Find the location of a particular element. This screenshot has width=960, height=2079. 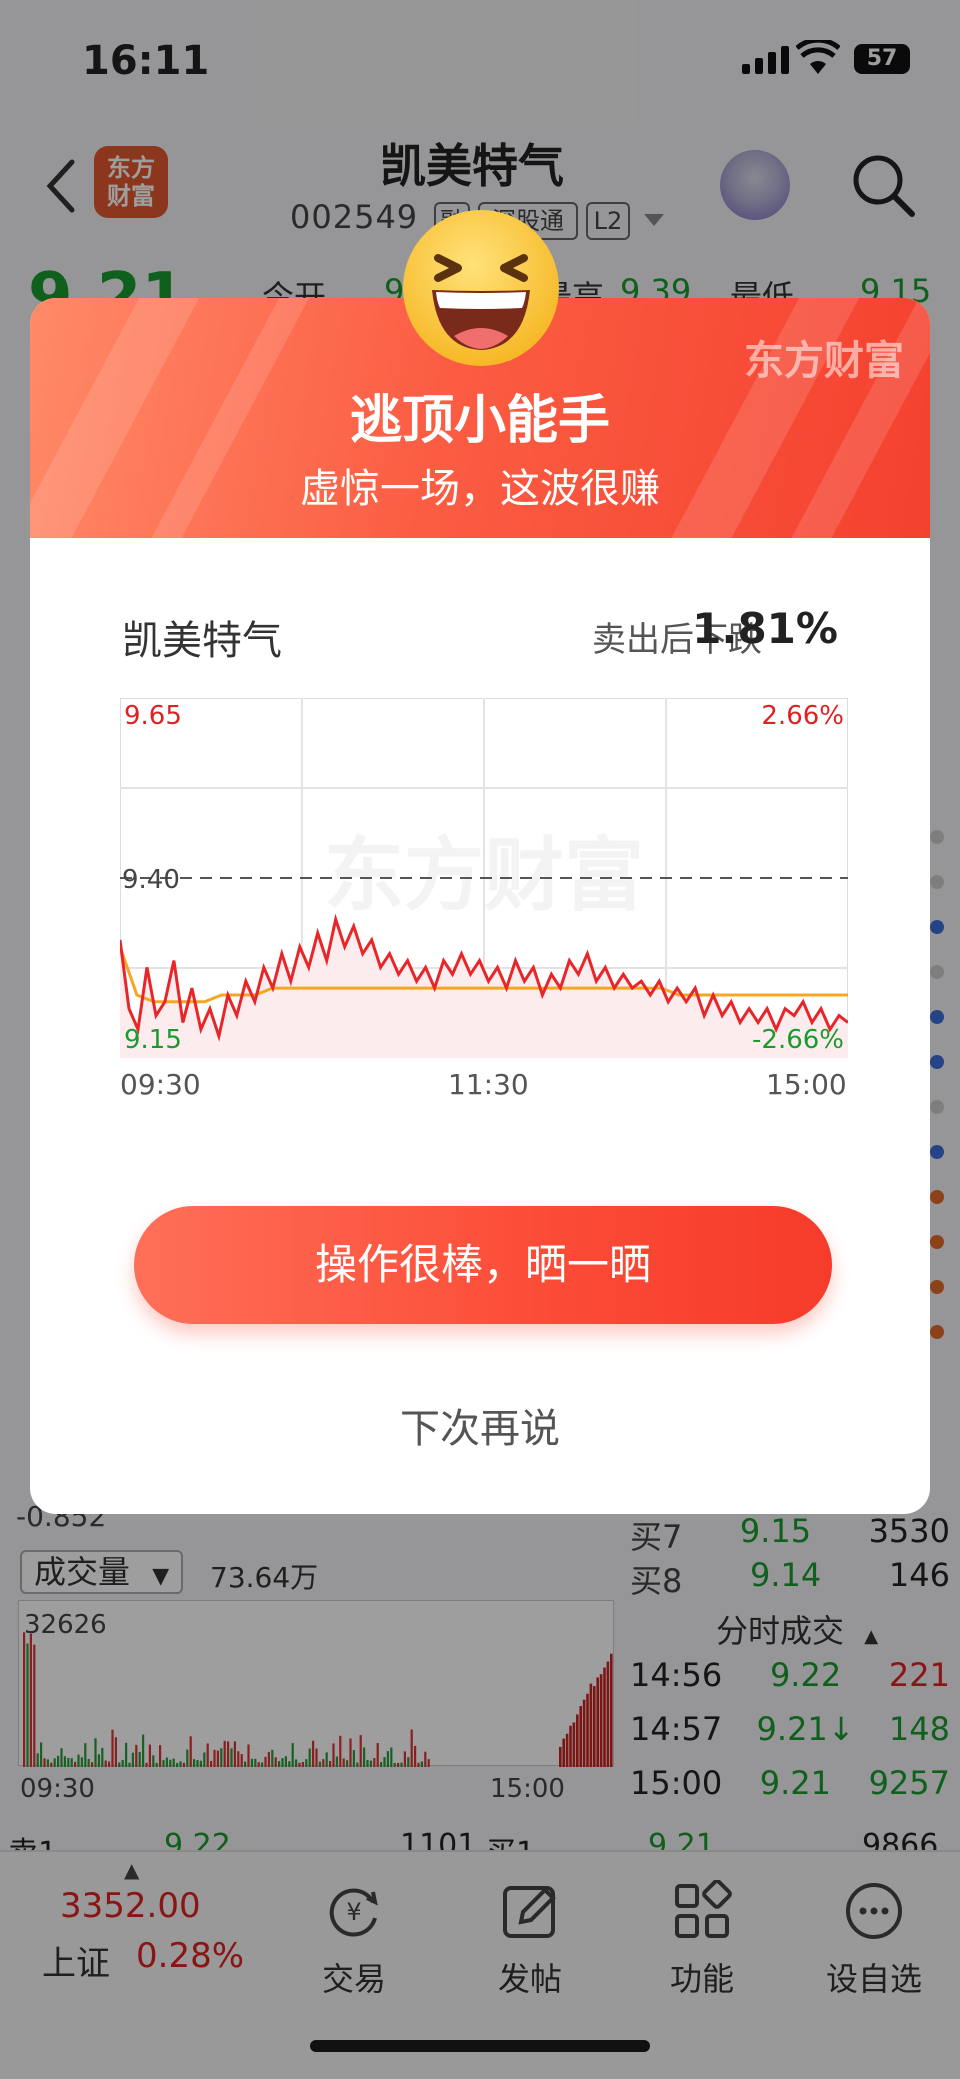

drop-value: 1.81% is located at coordinates (765, 628).